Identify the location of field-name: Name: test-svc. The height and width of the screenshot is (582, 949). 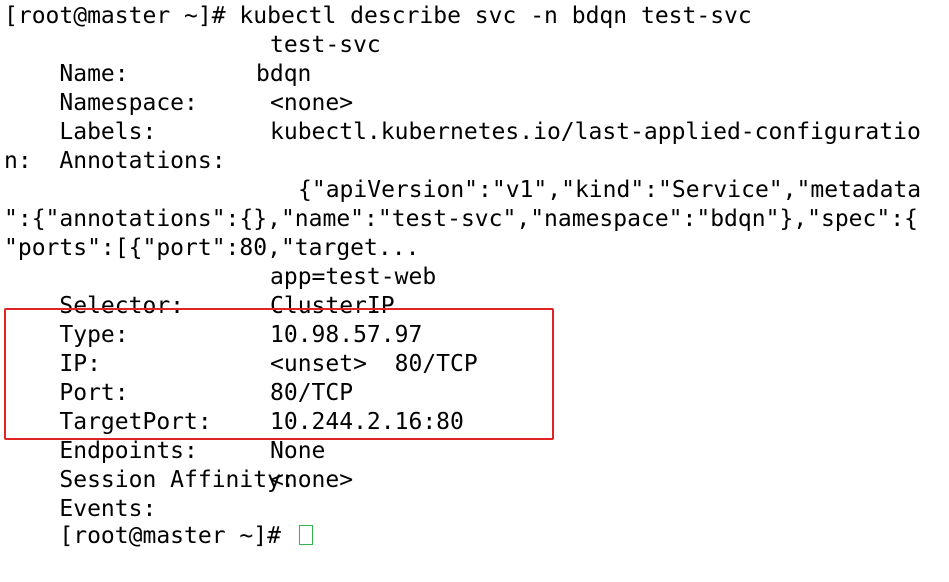
(192, 59).